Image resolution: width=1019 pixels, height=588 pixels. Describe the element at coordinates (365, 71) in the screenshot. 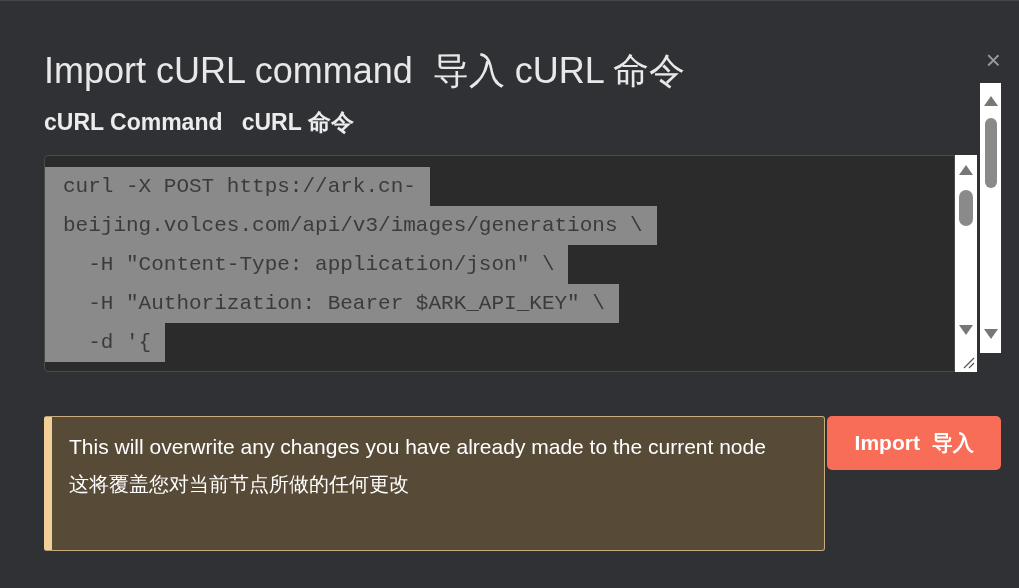

I see `dialog-title: Import cURL command 导入 cURL 命令` at that location.